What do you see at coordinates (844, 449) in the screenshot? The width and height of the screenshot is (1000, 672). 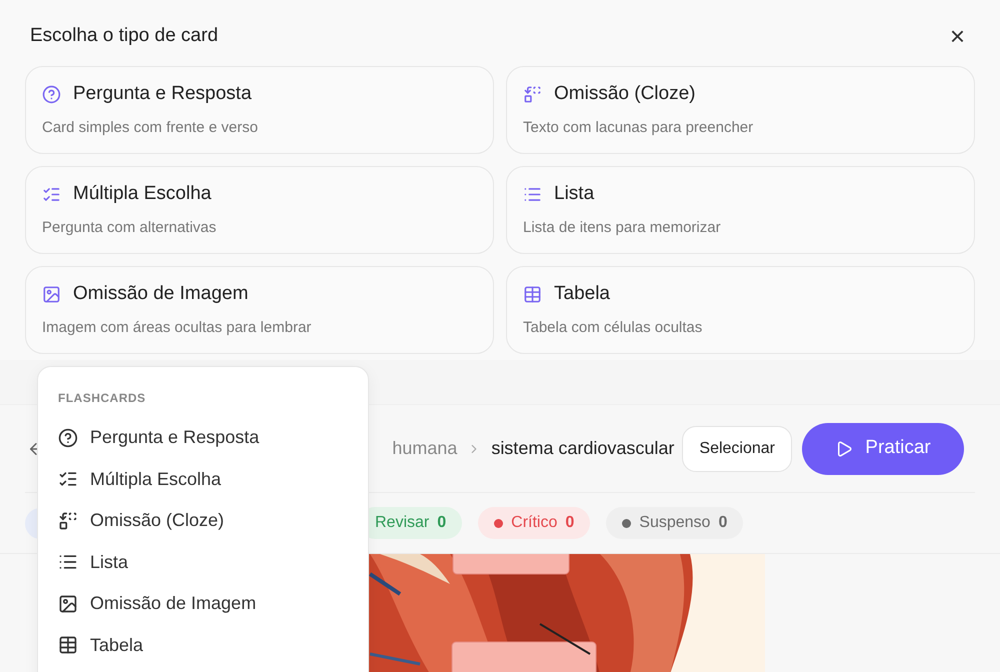 I see `play-icon` at bounding box center [844, 449].